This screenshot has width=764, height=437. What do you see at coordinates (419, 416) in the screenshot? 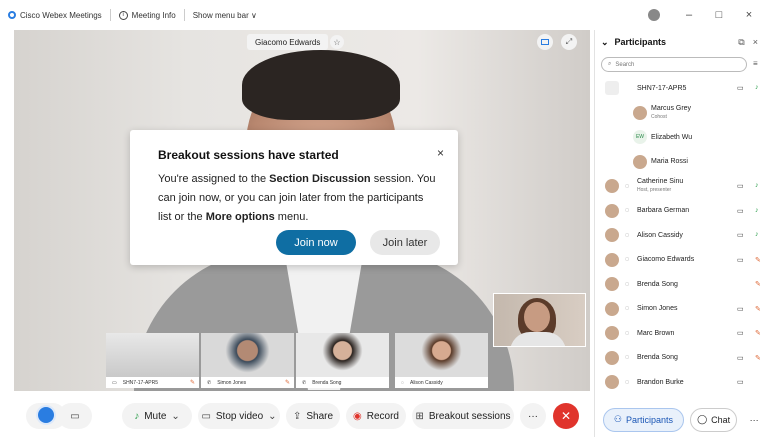
I see `breakout-icon: ⊞` at bounding box center [419, 416].